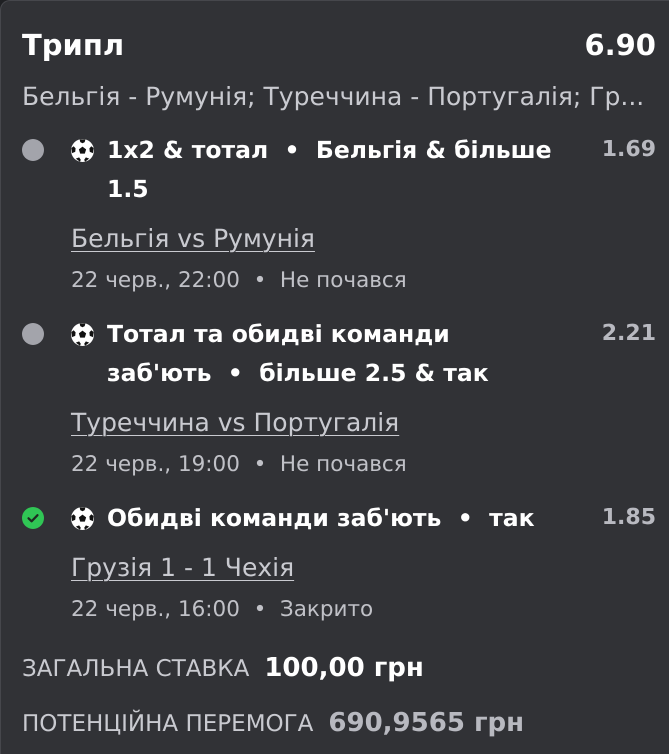 The image size is (669, 754). I want to click on total-label: ПОТЕНЦІЙНА ПЕРЕМОГА, so click(168, 723).